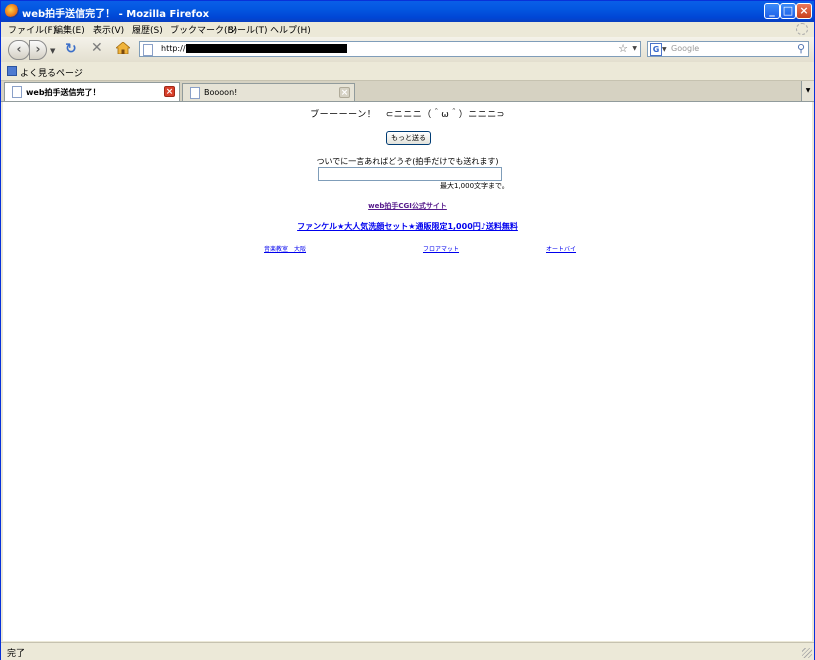 Image resolution: width=815 pixels, height=660 pixels. What do you see at coordinates (173, 48) in the screenshot?
I see `url-text: http://` at bounding box center [173, 48].